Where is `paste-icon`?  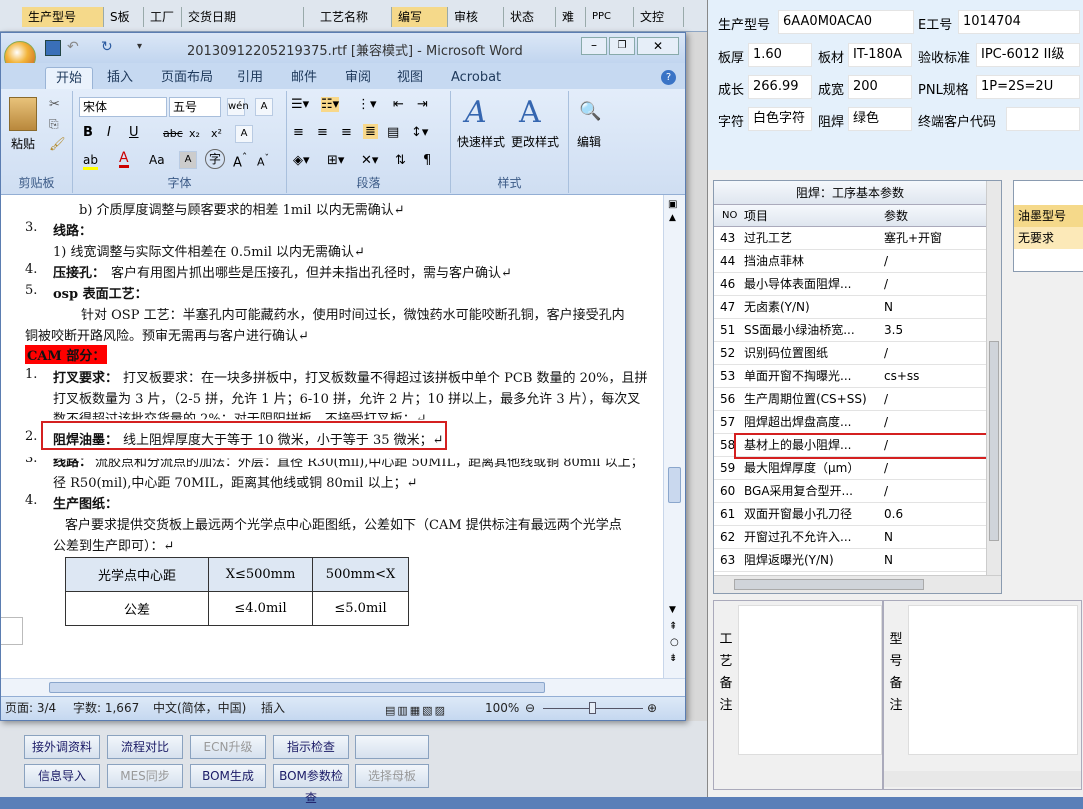 paste-icon is located at coordinates (23, 114).